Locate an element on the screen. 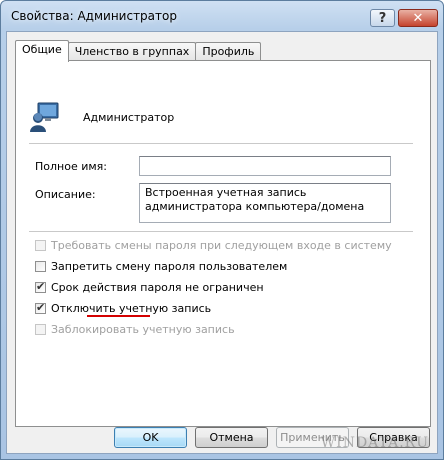 The width and height of the screenshot is (444, 460). full-name-input is located at coordinates (265, 166).